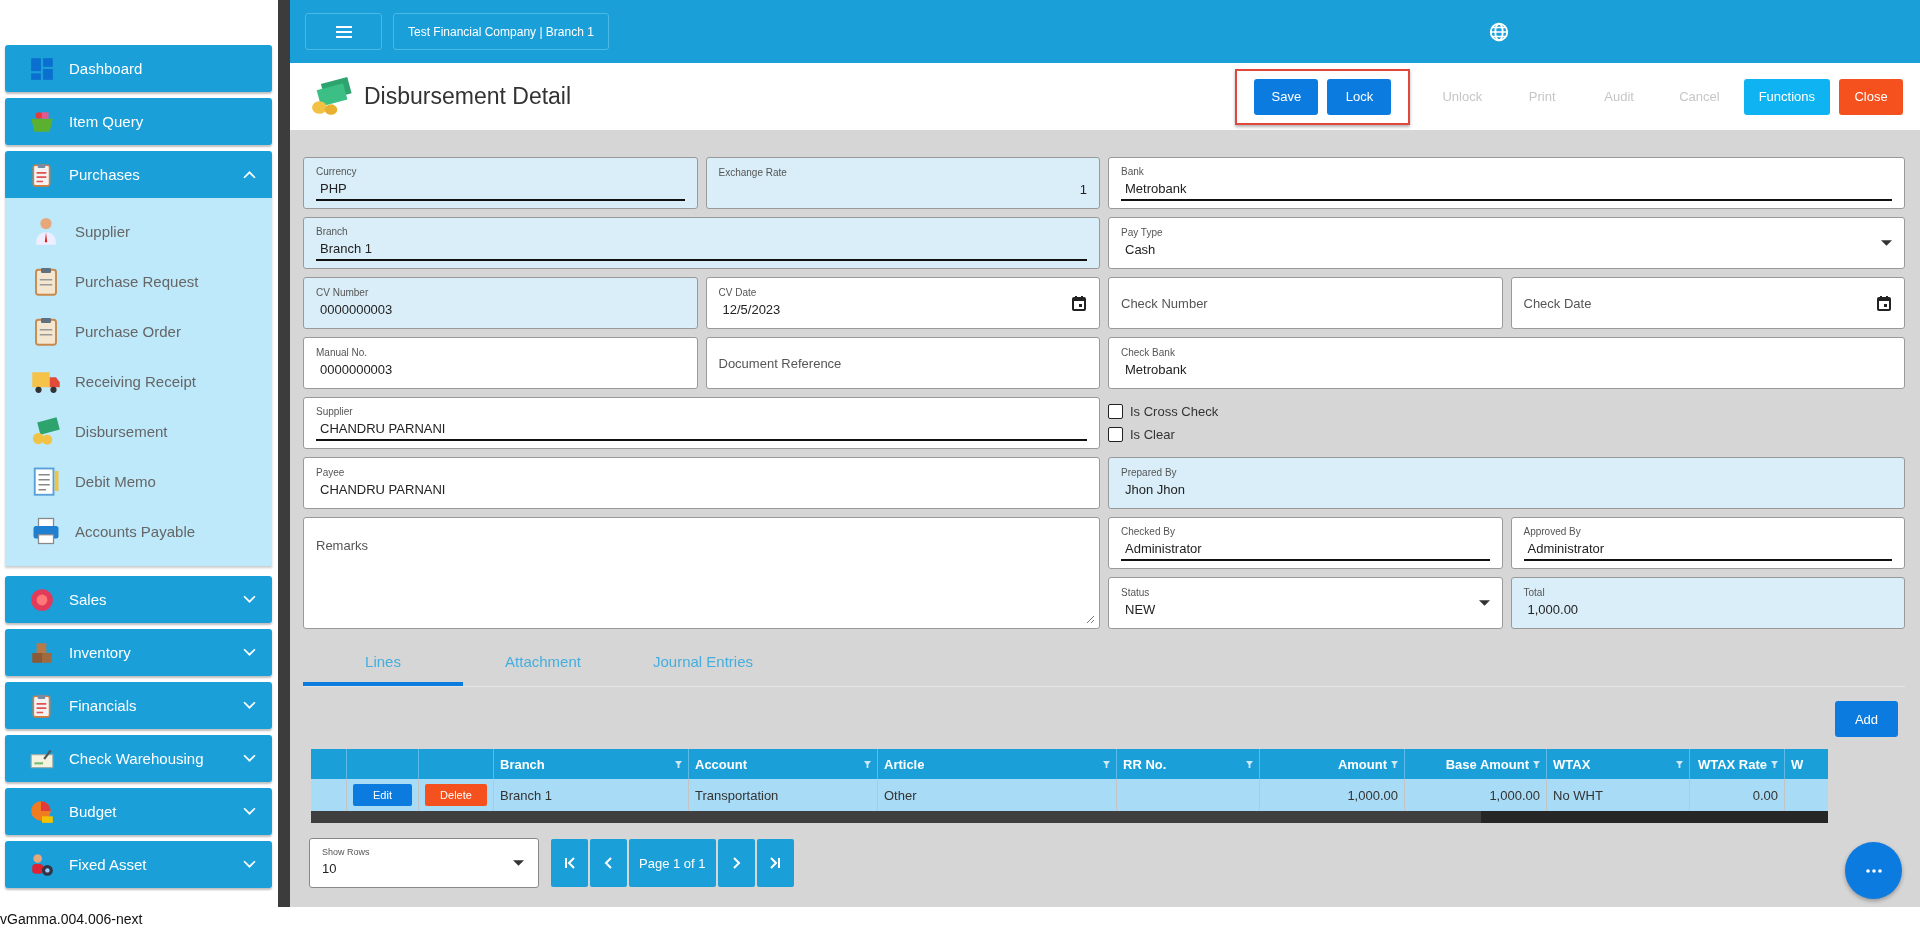  I want to click on sidebar-item: Financials, so click(138, 705).